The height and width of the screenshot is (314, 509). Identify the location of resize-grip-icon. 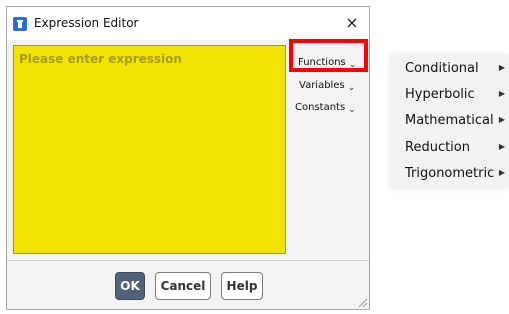
(362, 302).